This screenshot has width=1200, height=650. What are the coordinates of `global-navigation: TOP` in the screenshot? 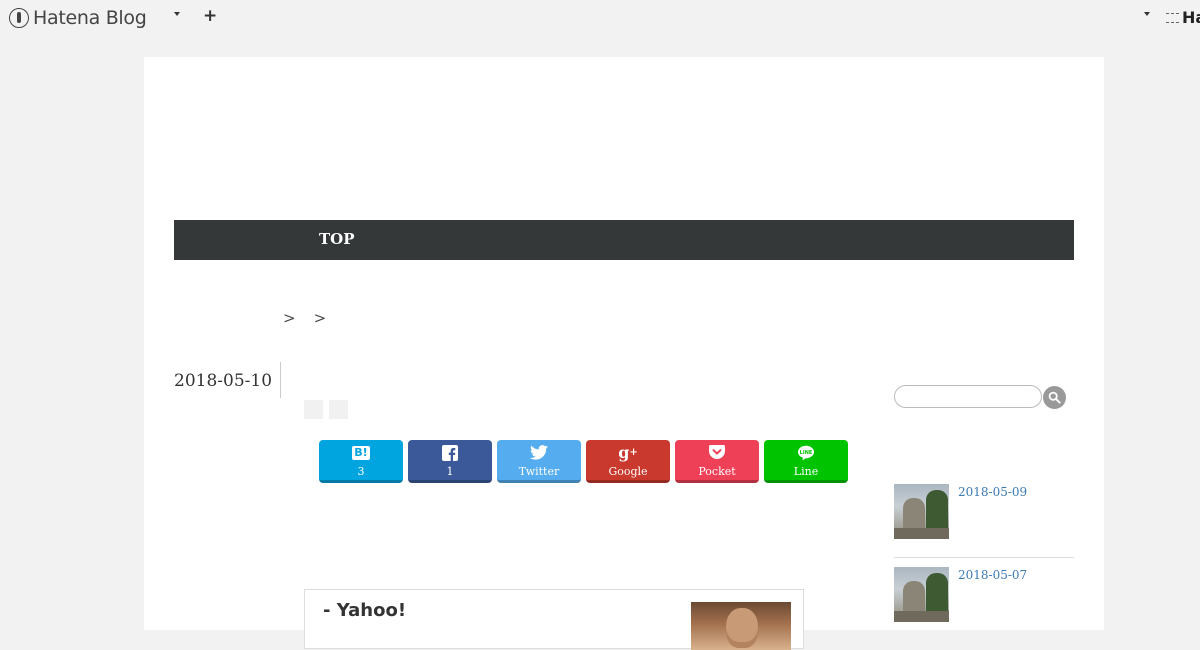 It's located at (624, 240).